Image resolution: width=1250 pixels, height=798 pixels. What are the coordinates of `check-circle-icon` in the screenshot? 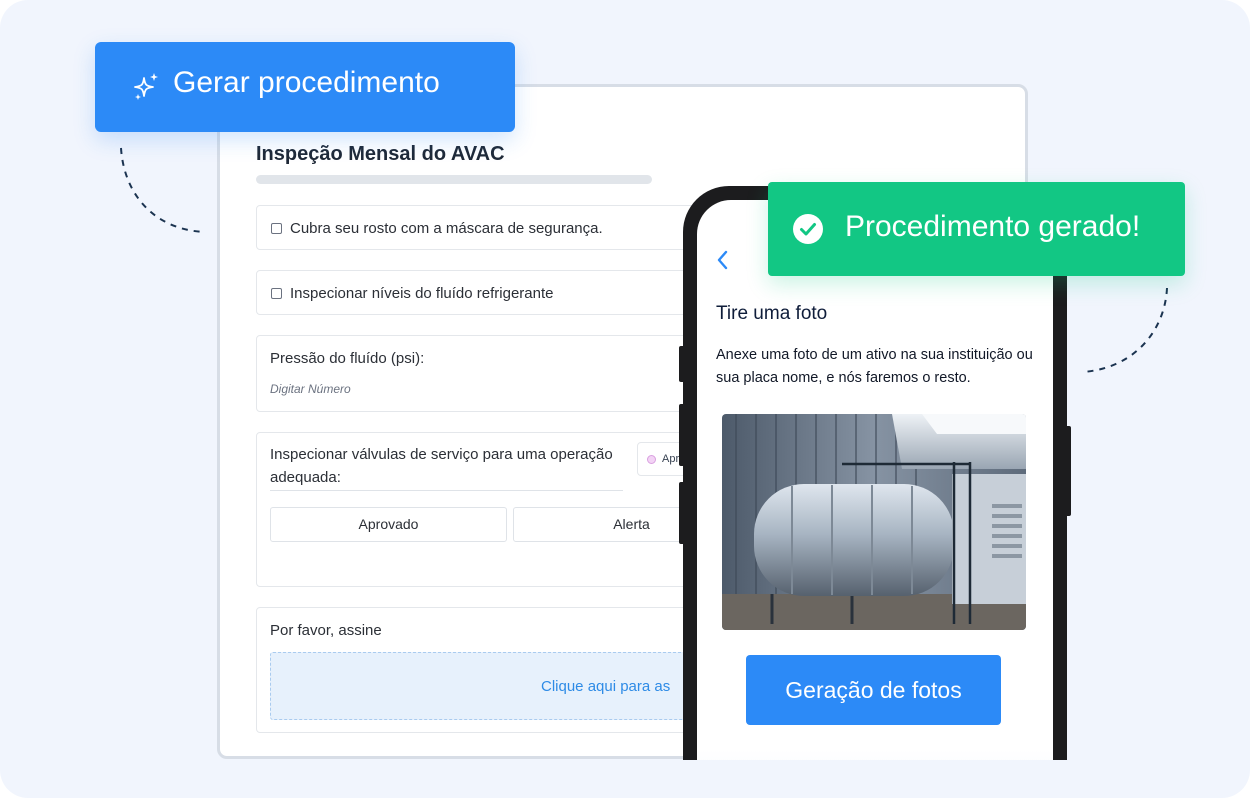 It's located at (808, 229).